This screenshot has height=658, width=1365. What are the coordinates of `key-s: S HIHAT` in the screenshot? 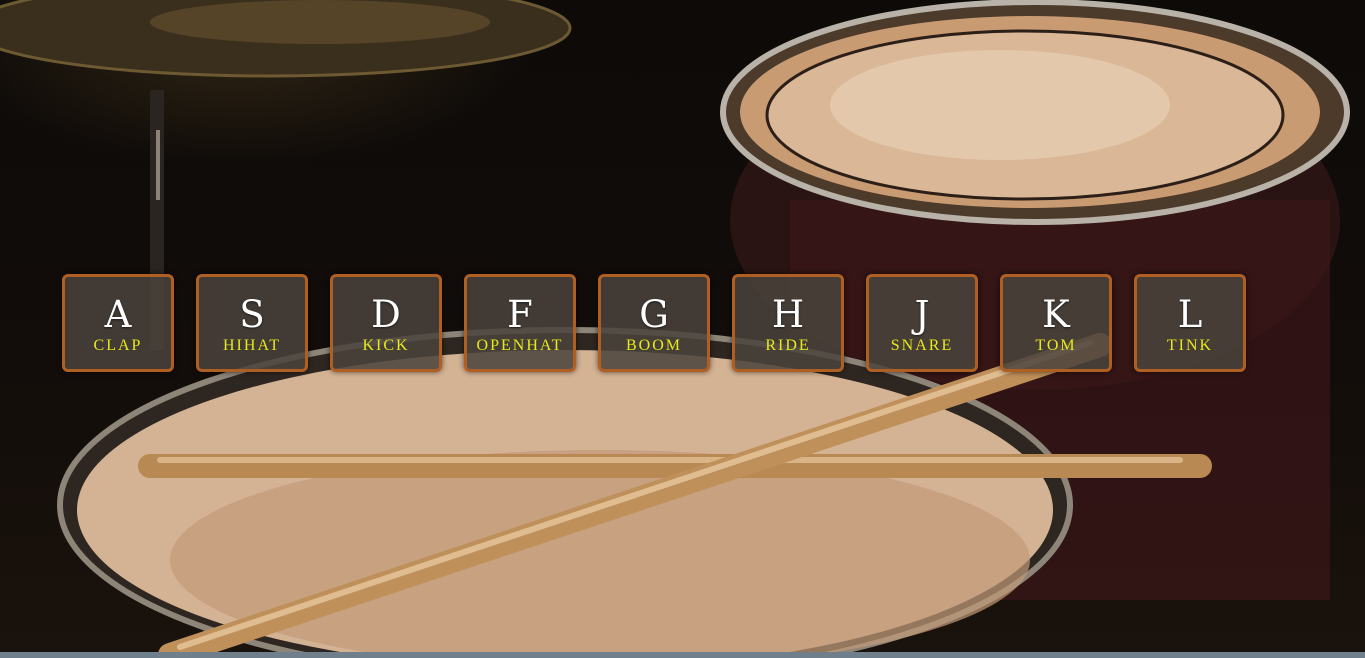 It's located at (252, 323).